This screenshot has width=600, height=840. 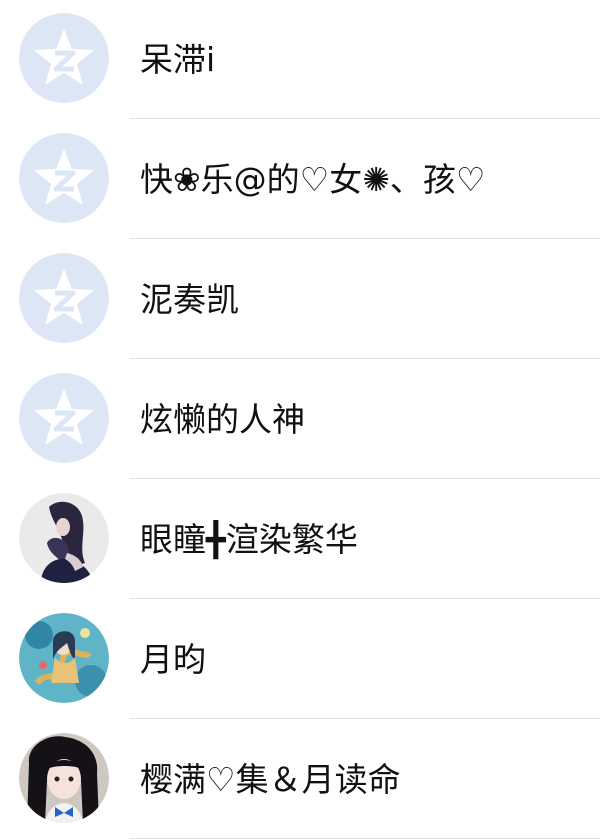 What do you see at coordinates (64, 658) in the screenshot?
I see `illustration-avatar` at bounding box center [64, 658].